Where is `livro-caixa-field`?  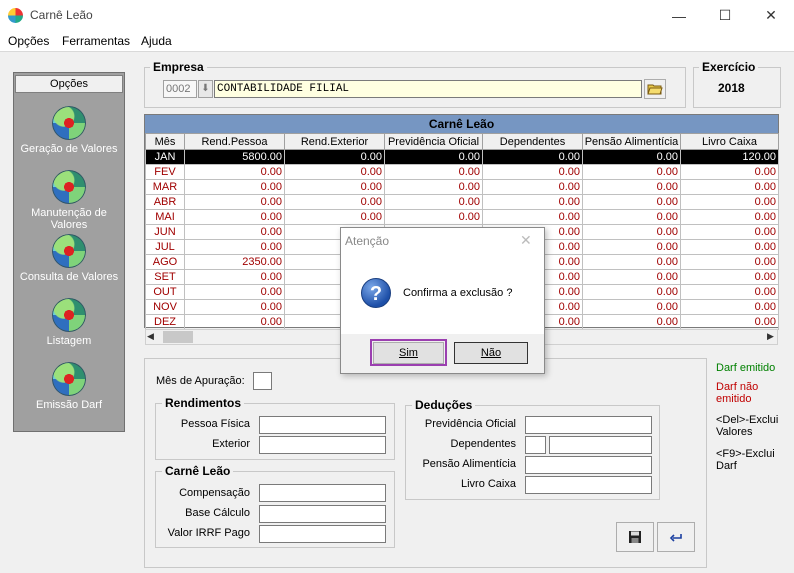
livro-caixa-field is located at coordinates (588, 485).